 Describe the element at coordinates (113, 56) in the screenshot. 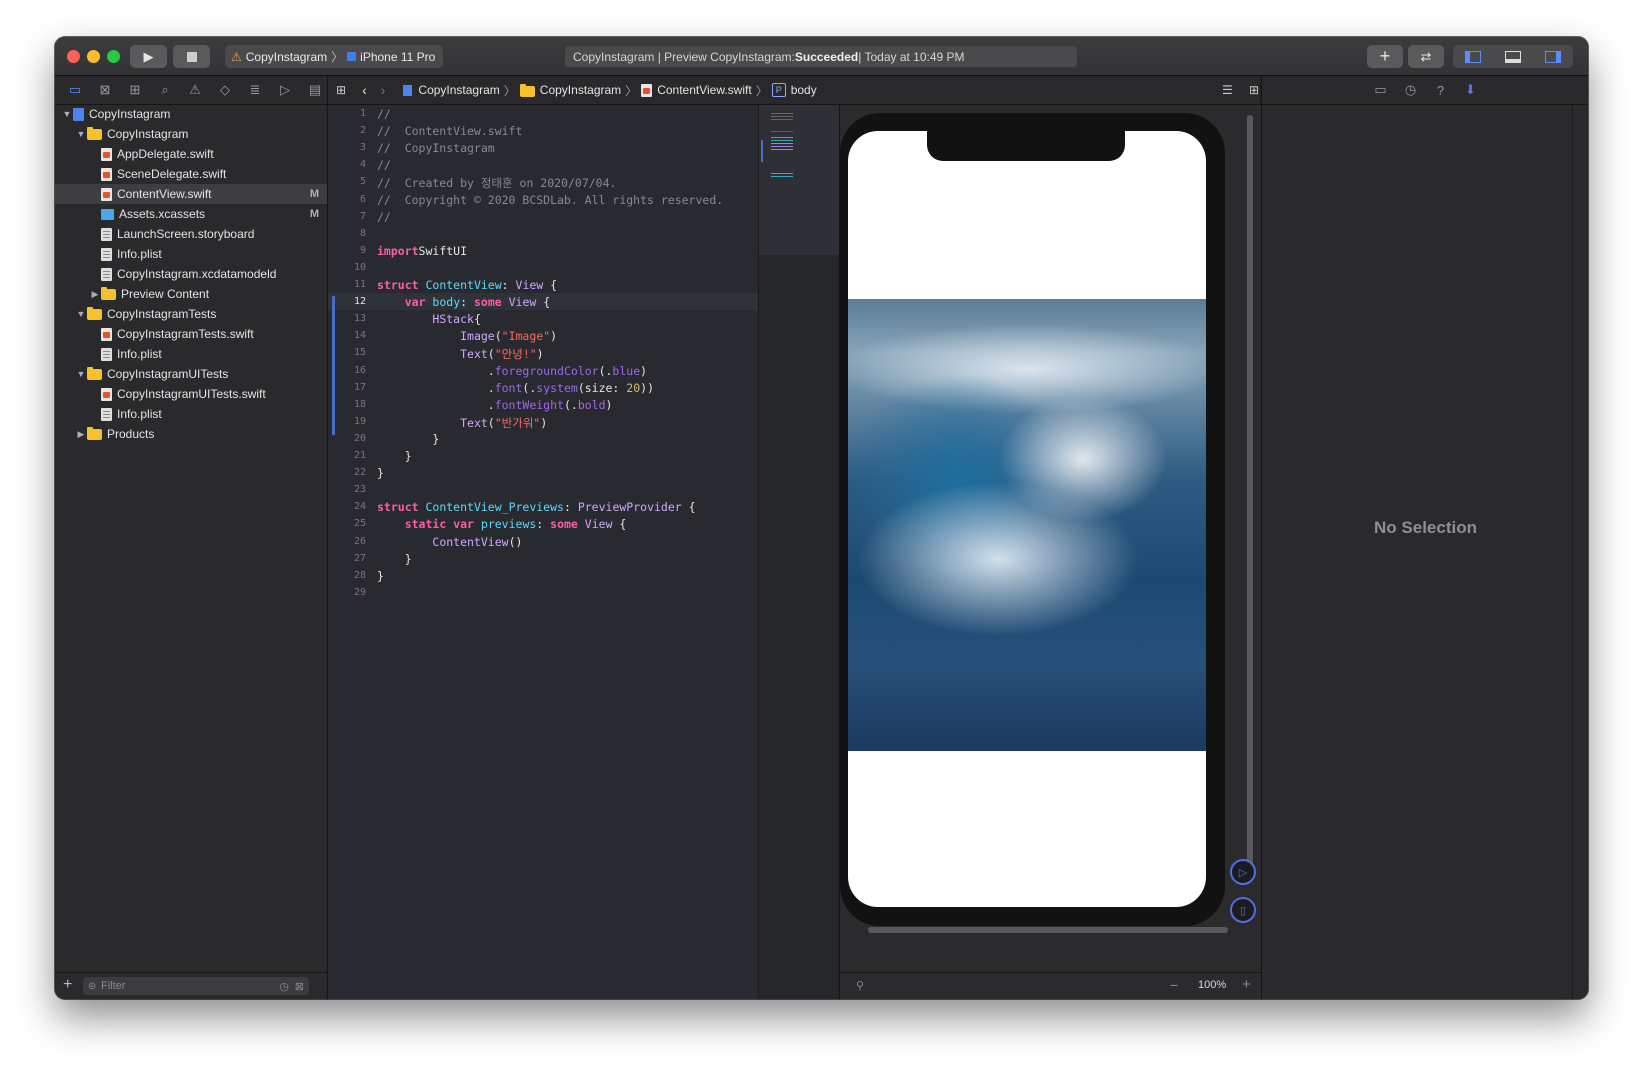

I see `zoom-button` at that location.